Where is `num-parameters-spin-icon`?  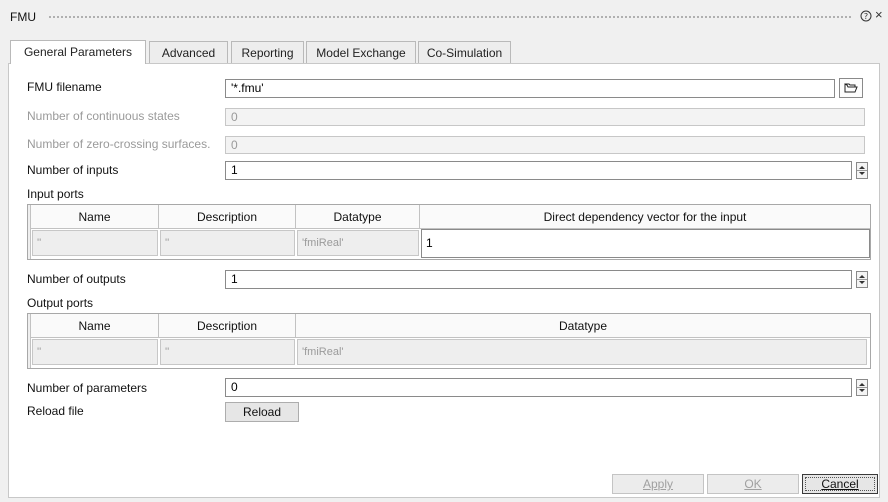
num-parameters-spin-icon is located at coordinates (862, 387).